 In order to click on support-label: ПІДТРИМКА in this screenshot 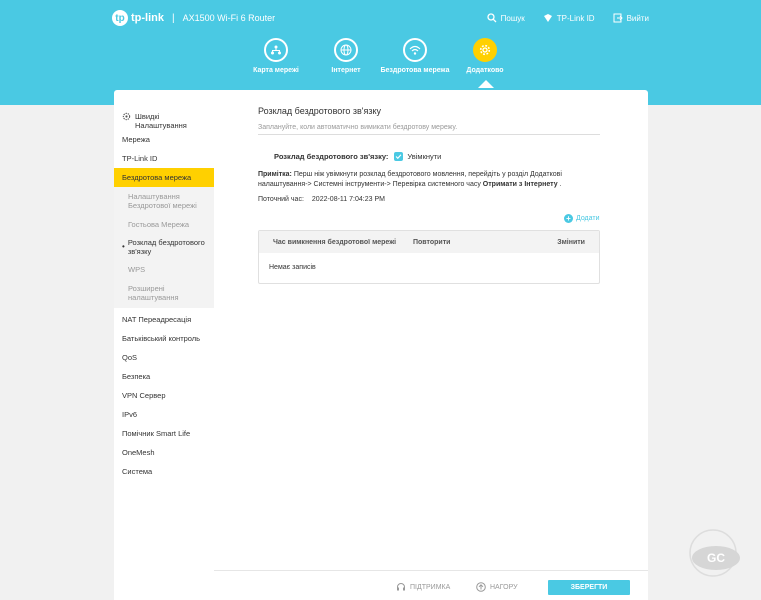, I will do `click(430, 587)`.